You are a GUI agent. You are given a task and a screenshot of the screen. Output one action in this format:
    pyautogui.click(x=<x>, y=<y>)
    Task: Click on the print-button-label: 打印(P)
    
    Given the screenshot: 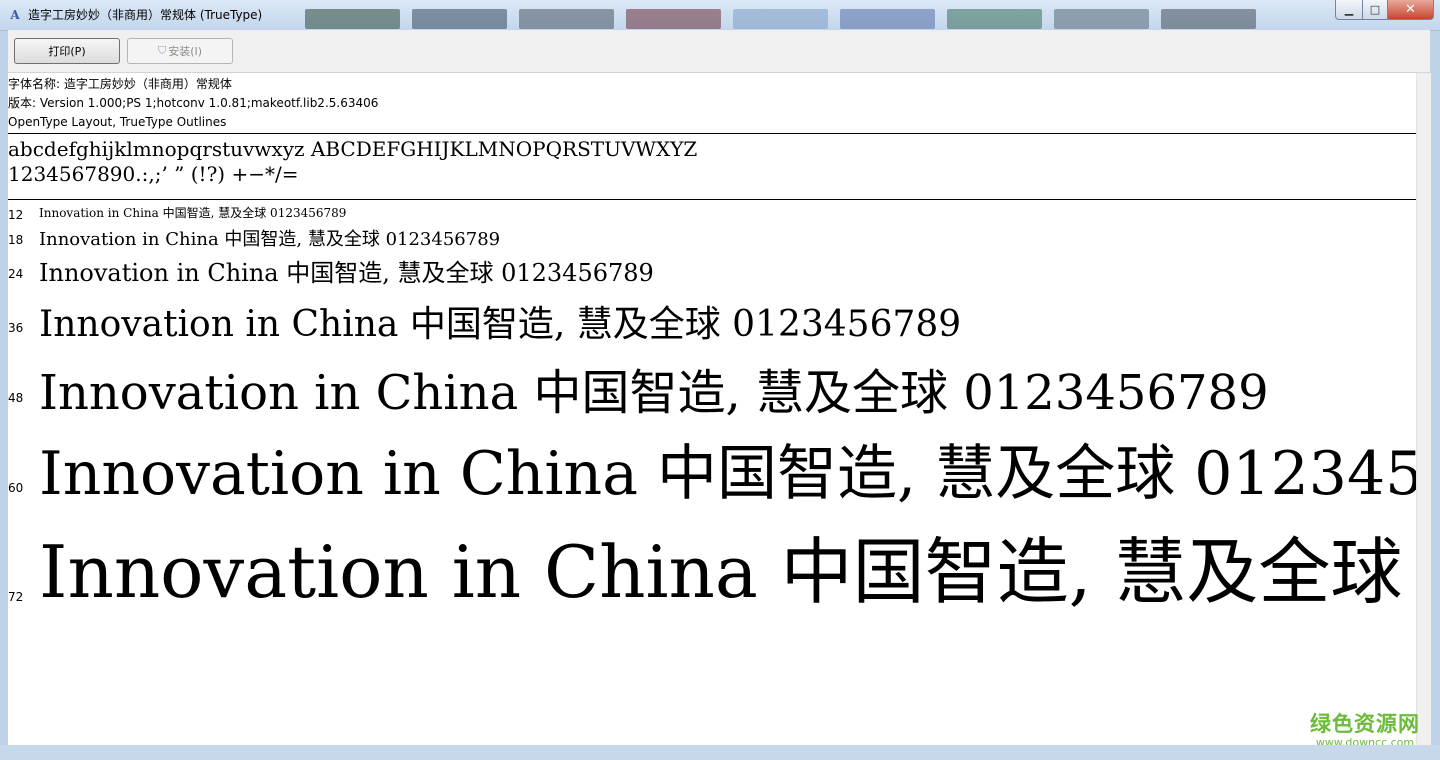 What is the action you would take?
    pyautogui.click(x=67, y=51)
    